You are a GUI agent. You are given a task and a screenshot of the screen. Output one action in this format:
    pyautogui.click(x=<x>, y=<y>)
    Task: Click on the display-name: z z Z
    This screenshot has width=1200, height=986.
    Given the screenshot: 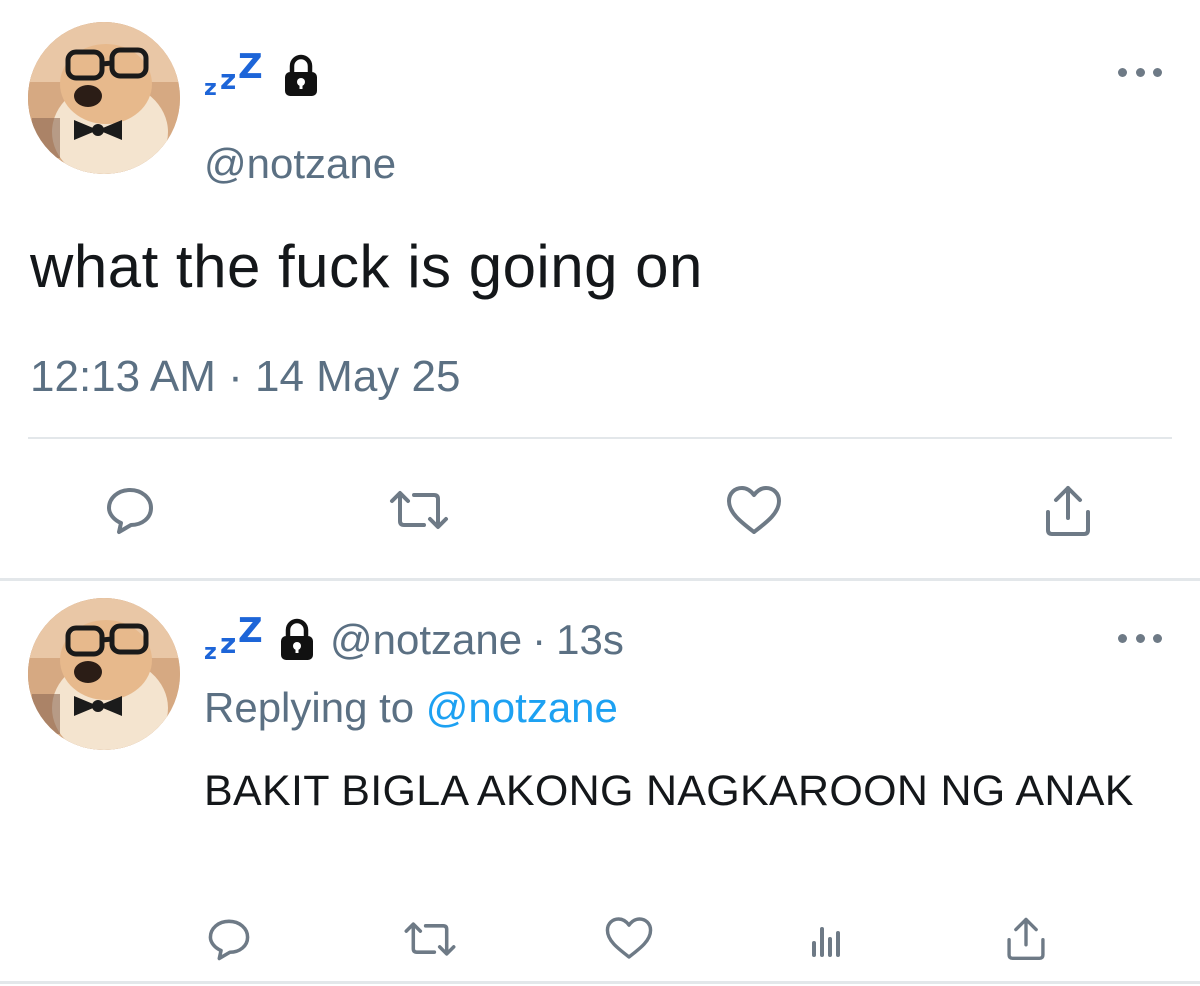 What is the action you would take?
    pyautogui.click(x=262, y=76)
    